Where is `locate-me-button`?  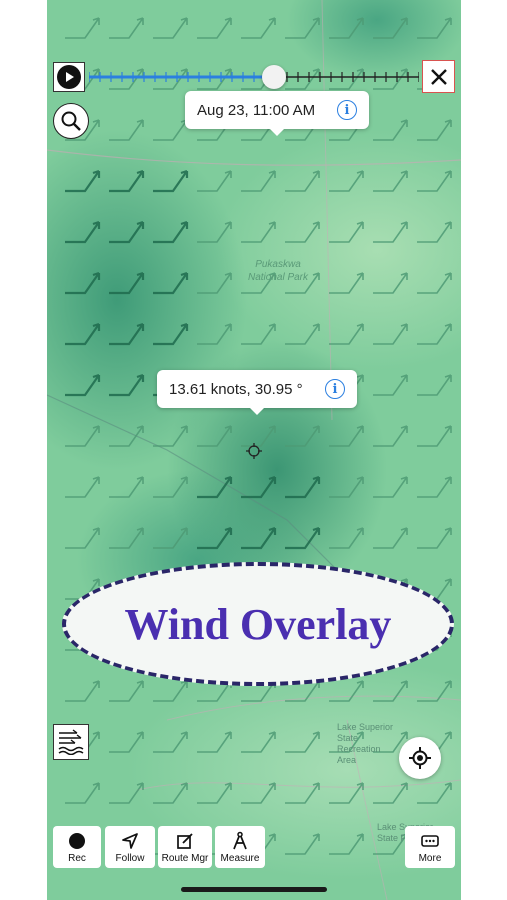 locate-me-button is located at coordinates (420, 758).